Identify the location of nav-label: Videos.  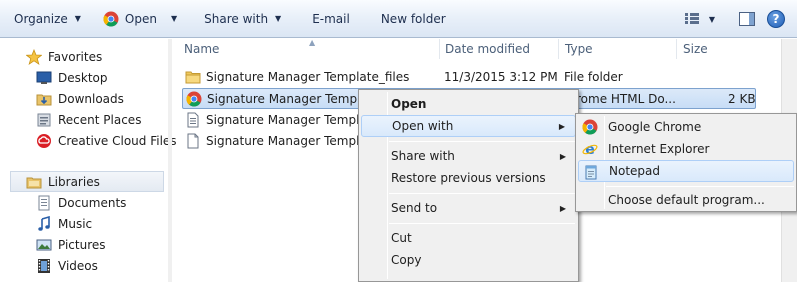
(78, 265).